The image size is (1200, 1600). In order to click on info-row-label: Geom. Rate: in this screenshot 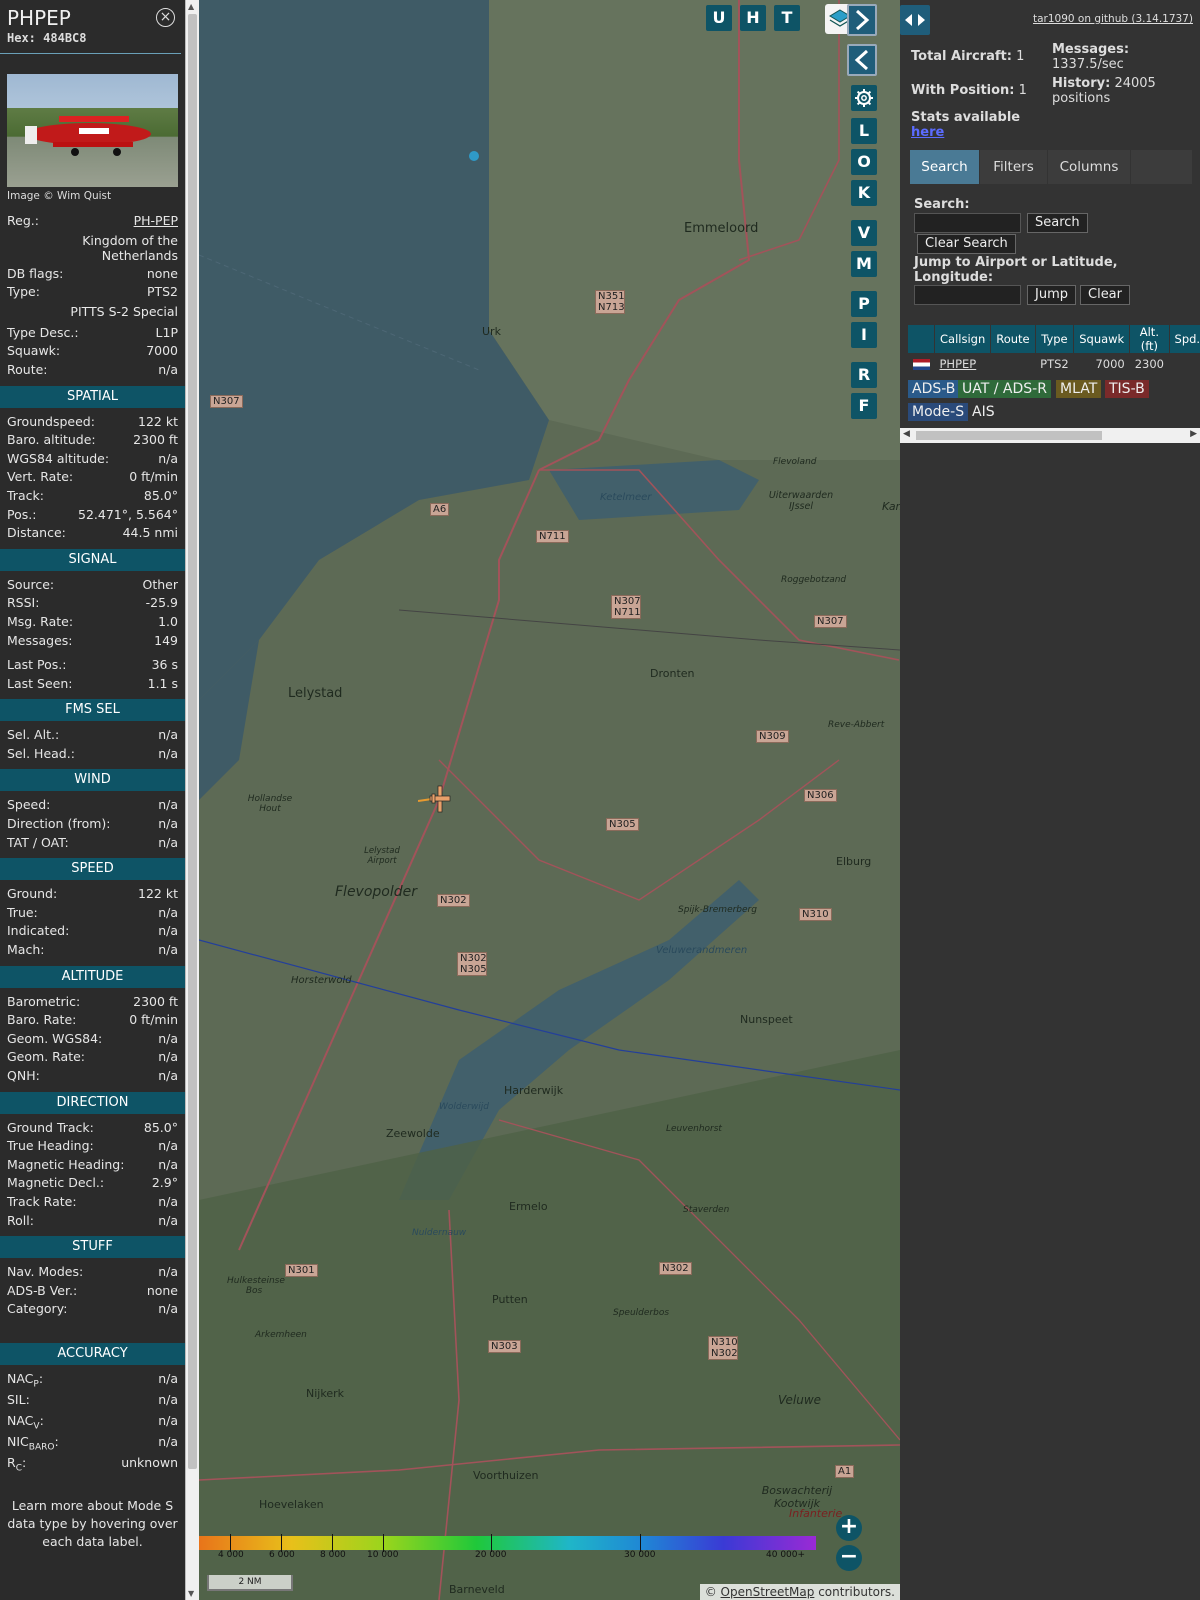, I will do `click(46, 1057)`.